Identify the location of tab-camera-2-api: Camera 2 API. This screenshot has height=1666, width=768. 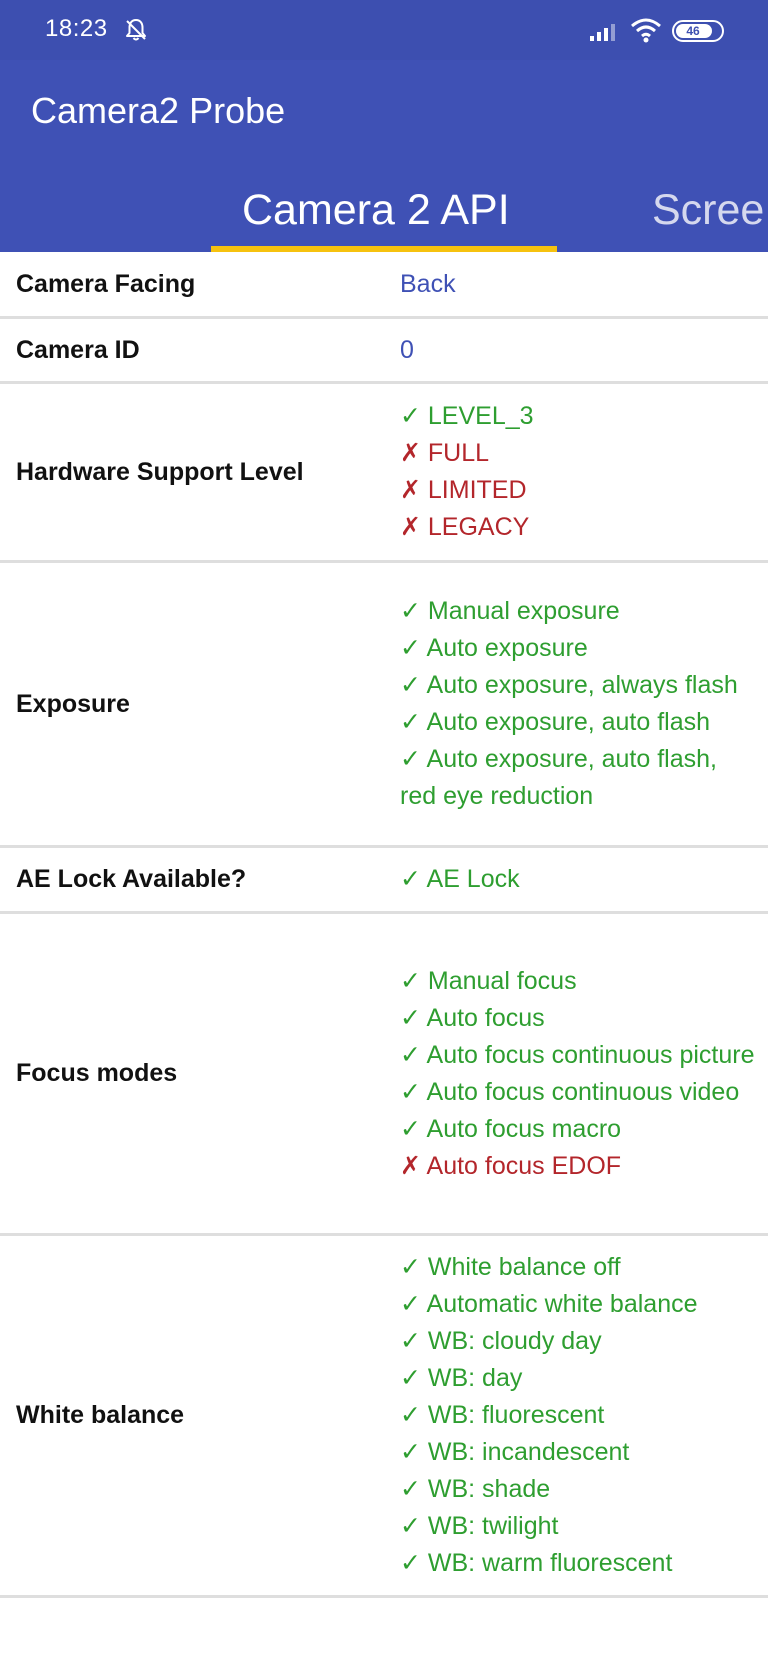
(376, 210).